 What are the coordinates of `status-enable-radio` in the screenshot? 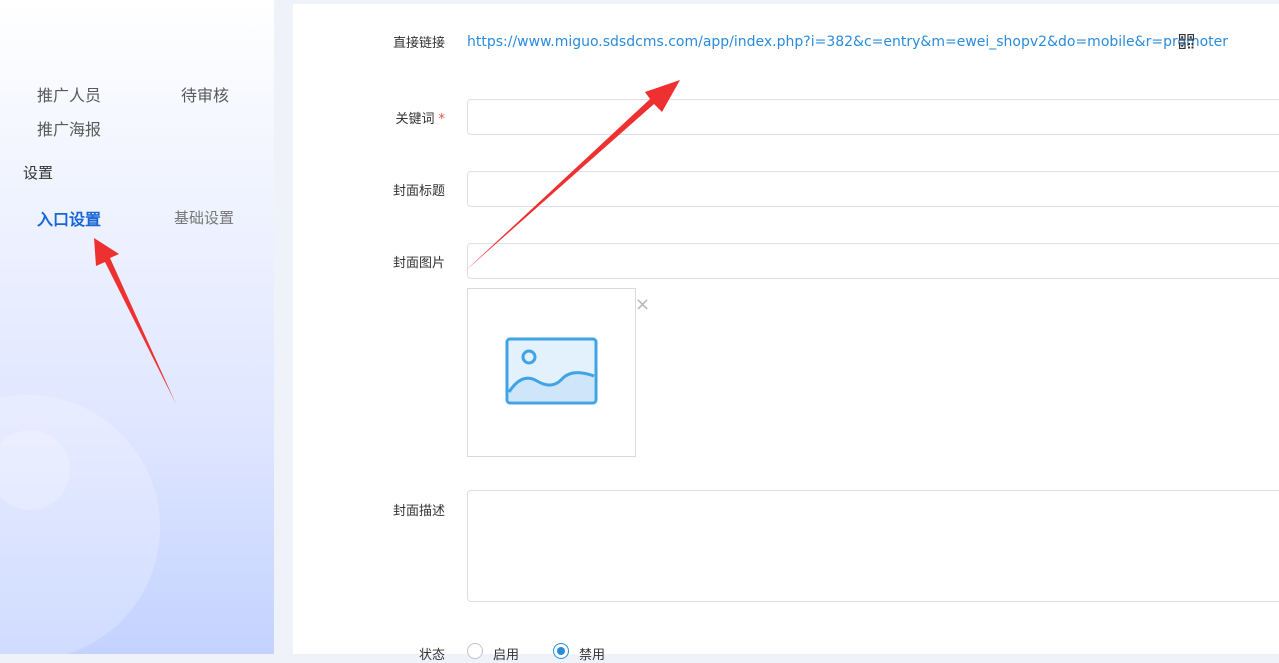 It's located at (475, 651).